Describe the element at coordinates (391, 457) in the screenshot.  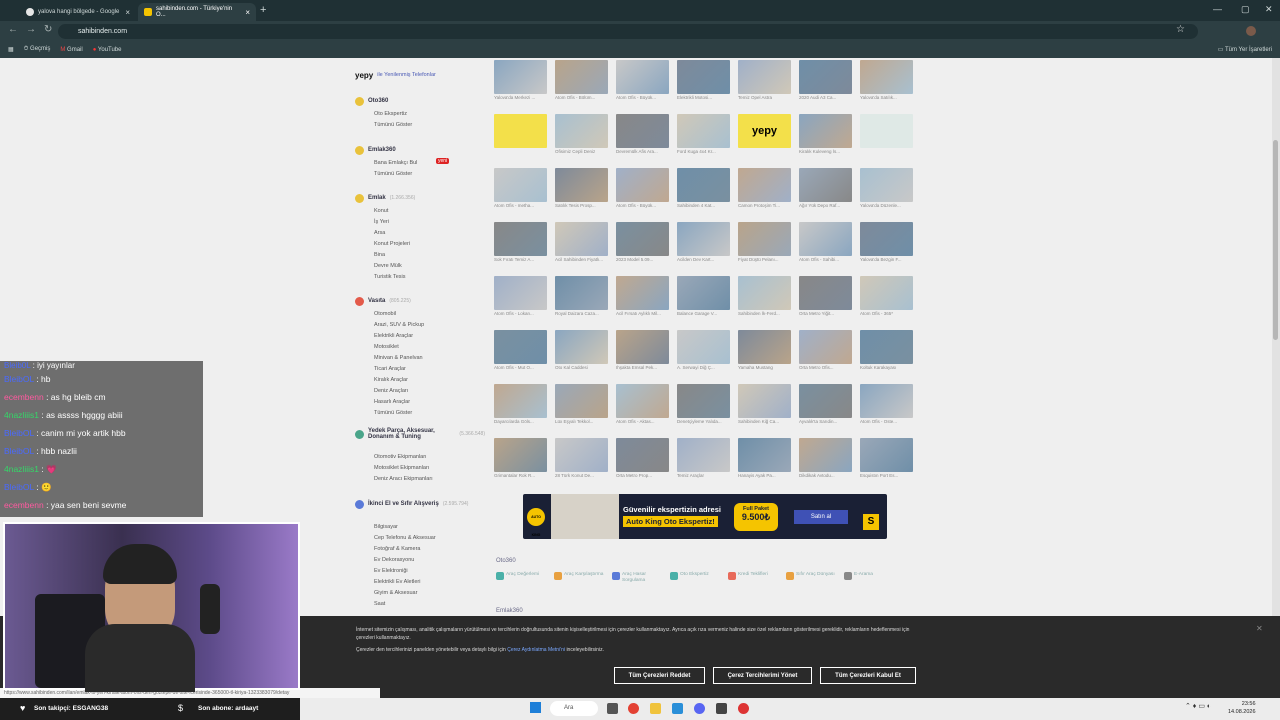
I see `category-link: Otomotiv Ekipmanları` at that location.